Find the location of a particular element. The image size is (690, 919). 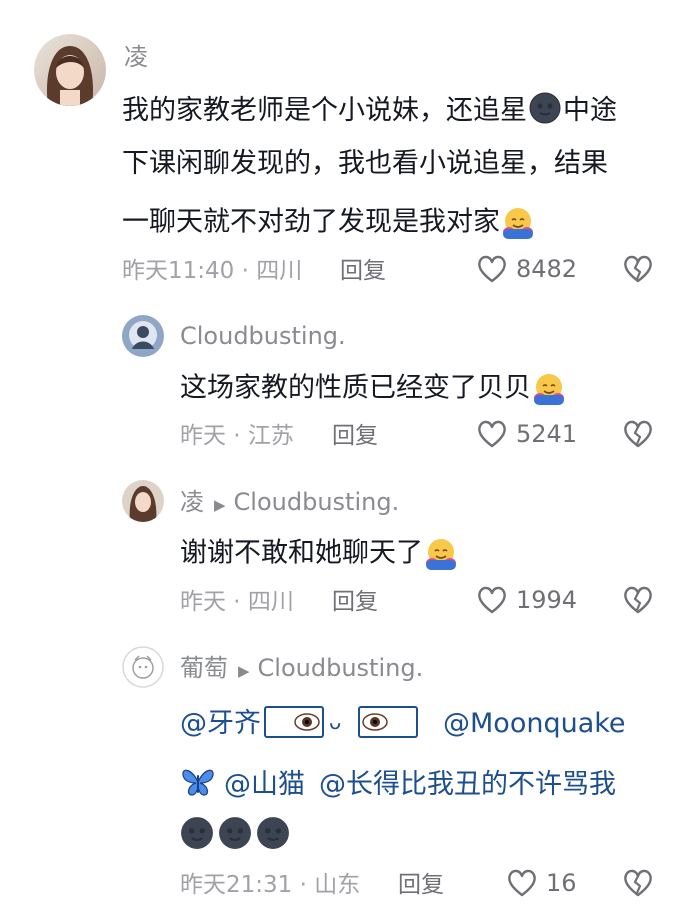

comment-meta: 昨天11:40 · 四川 is located at coordinates (212, 271).